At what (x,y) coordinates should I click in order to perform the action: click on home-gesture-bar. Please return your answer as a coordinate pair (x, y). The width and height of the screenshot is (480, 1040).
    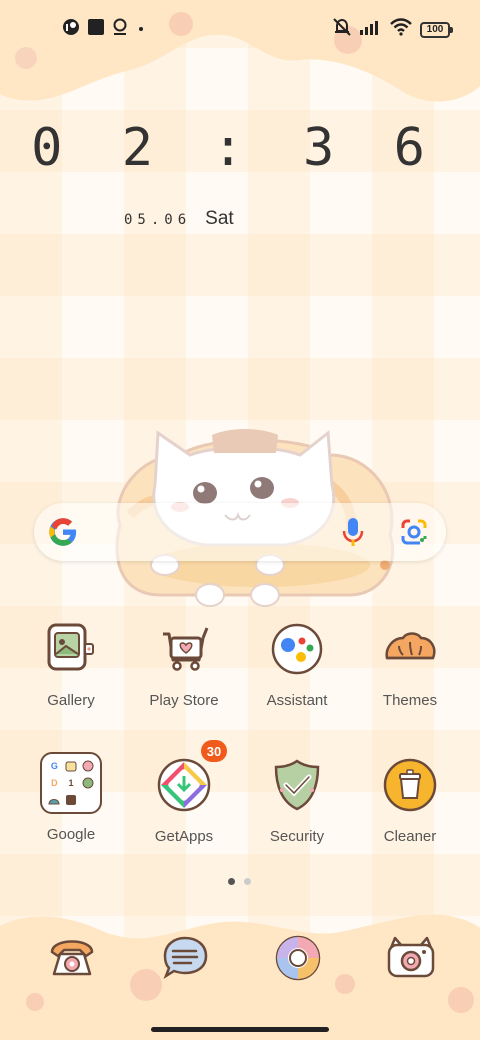
    Looking at the image, I should click on (240, 1029).